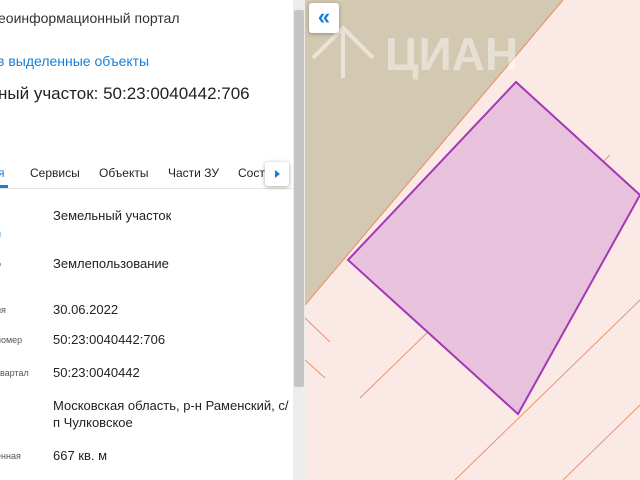 This screenshot has height=480, width=640. Describe the element at coordinates (10, 456) in the screenshot. I see `row-label-area: енная` at that location.